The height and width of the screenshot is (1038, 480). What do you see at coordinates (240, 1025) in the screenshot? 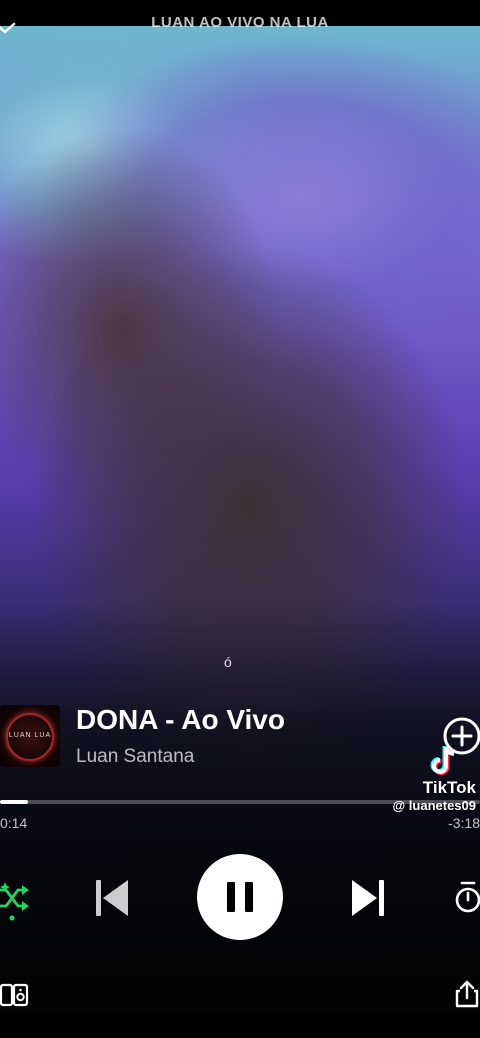
I see `bottom-bar` at bounding box center [240, 1025].